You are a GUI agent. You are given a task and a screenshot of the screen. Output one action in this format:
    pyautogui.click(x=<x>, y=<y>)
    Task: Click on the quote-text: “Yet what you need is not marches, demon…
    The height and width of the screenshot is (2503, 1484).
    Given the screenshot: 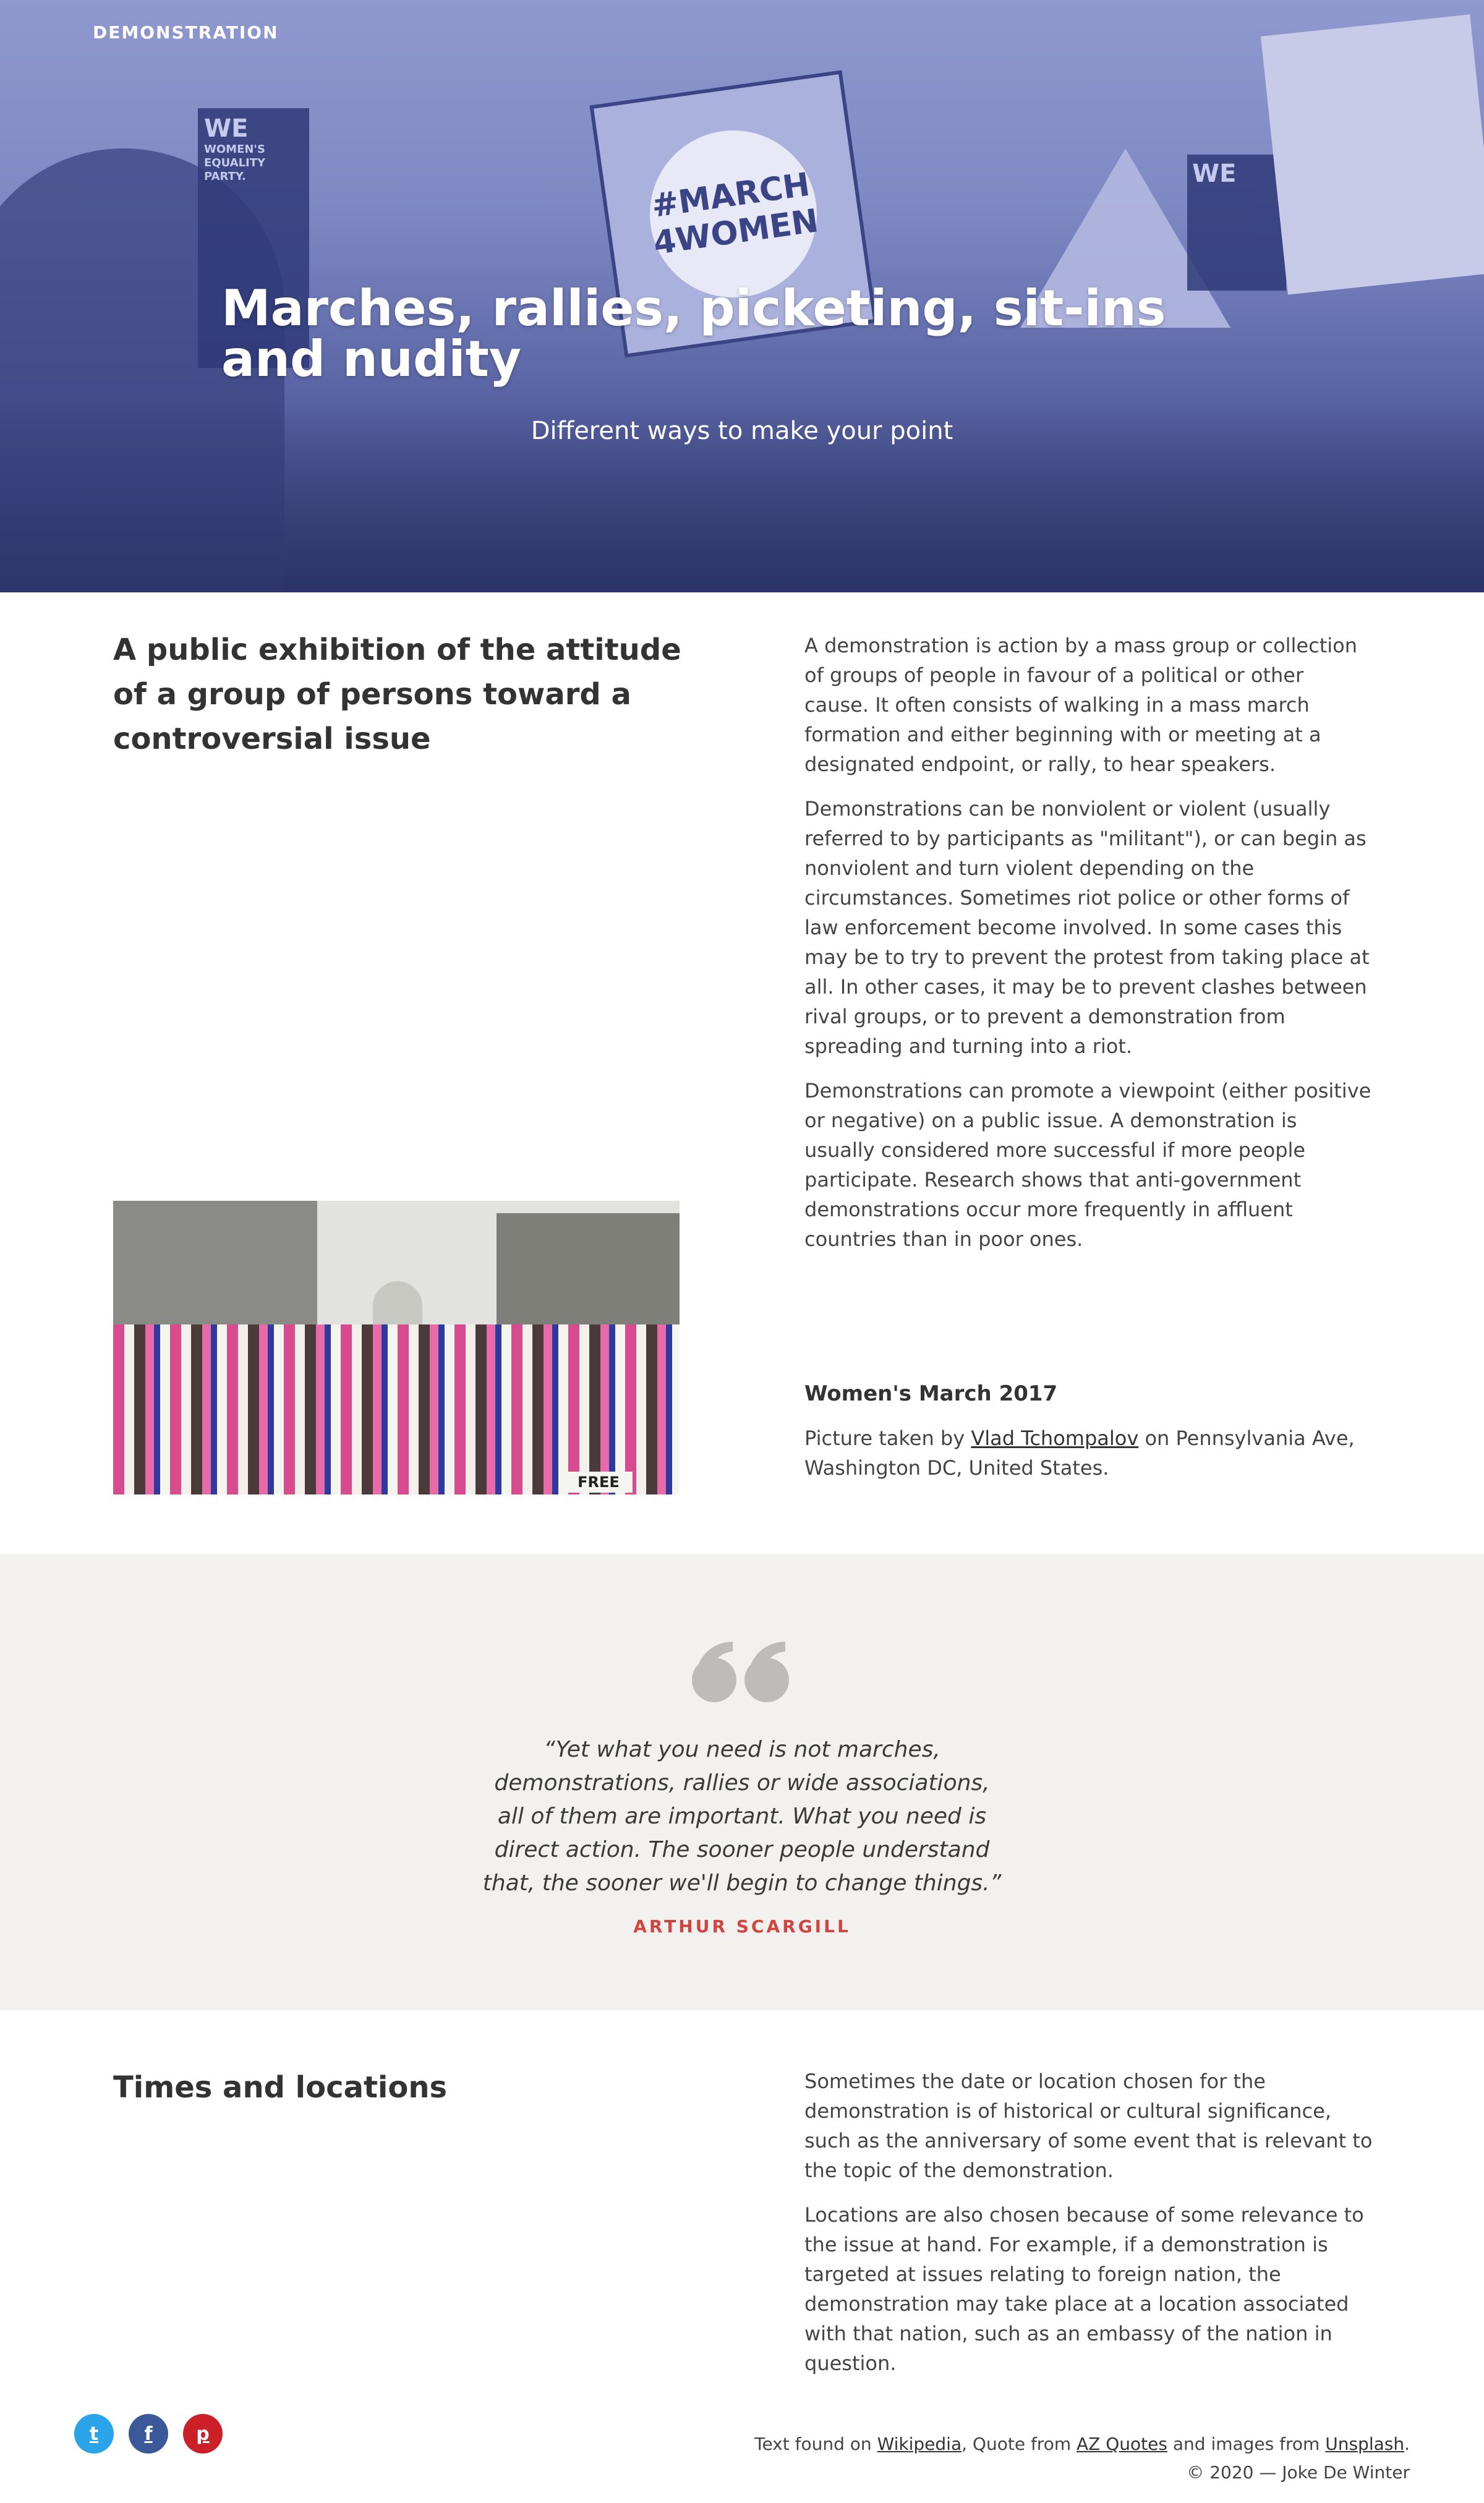 What is the action you would take?
    pyautogui.click(x=742, y=1816)
    